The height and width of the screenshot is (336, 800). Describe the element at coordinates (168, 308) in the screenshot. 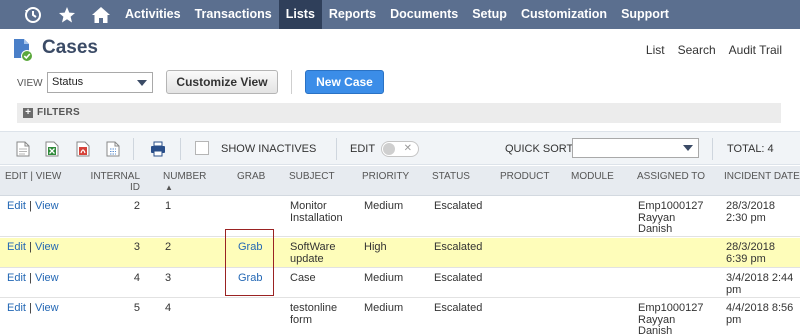

I see `case-number: 4` at that location.